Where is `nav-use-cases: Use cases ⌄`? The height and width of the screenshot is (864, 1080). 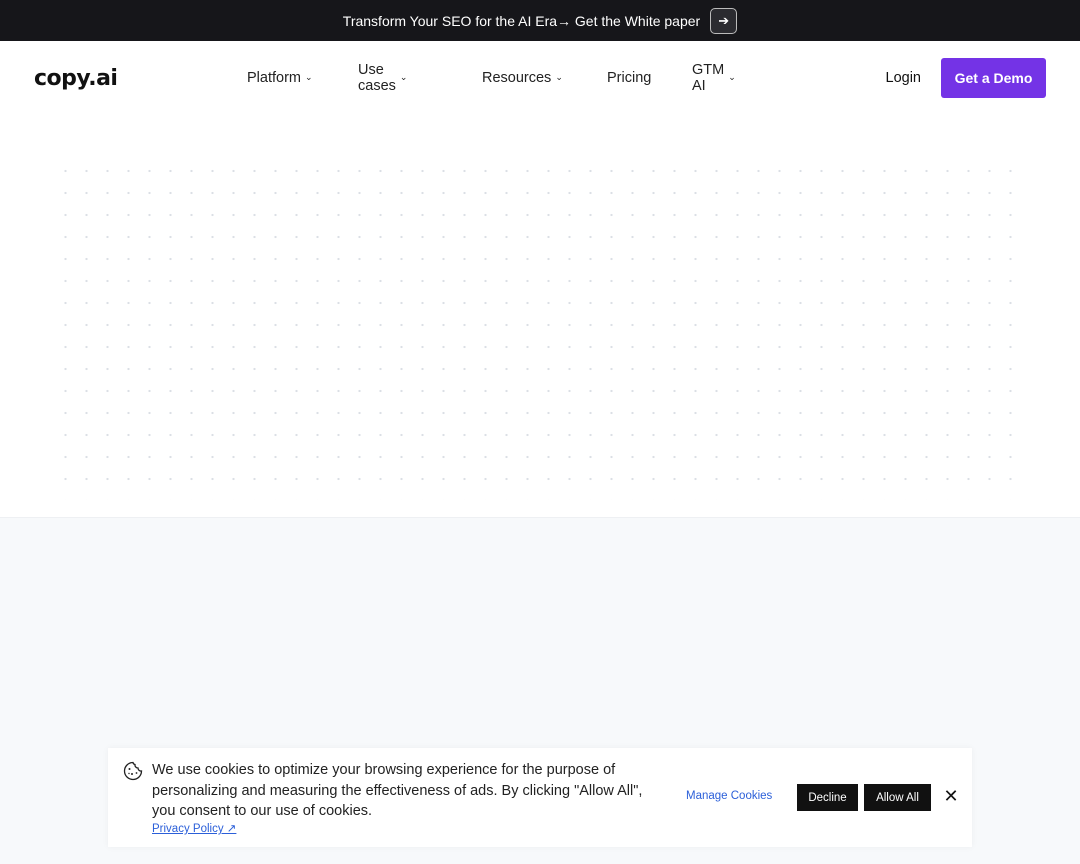
nav-use-cases: Use cases ⌄ is located at coordinates (382, 78).